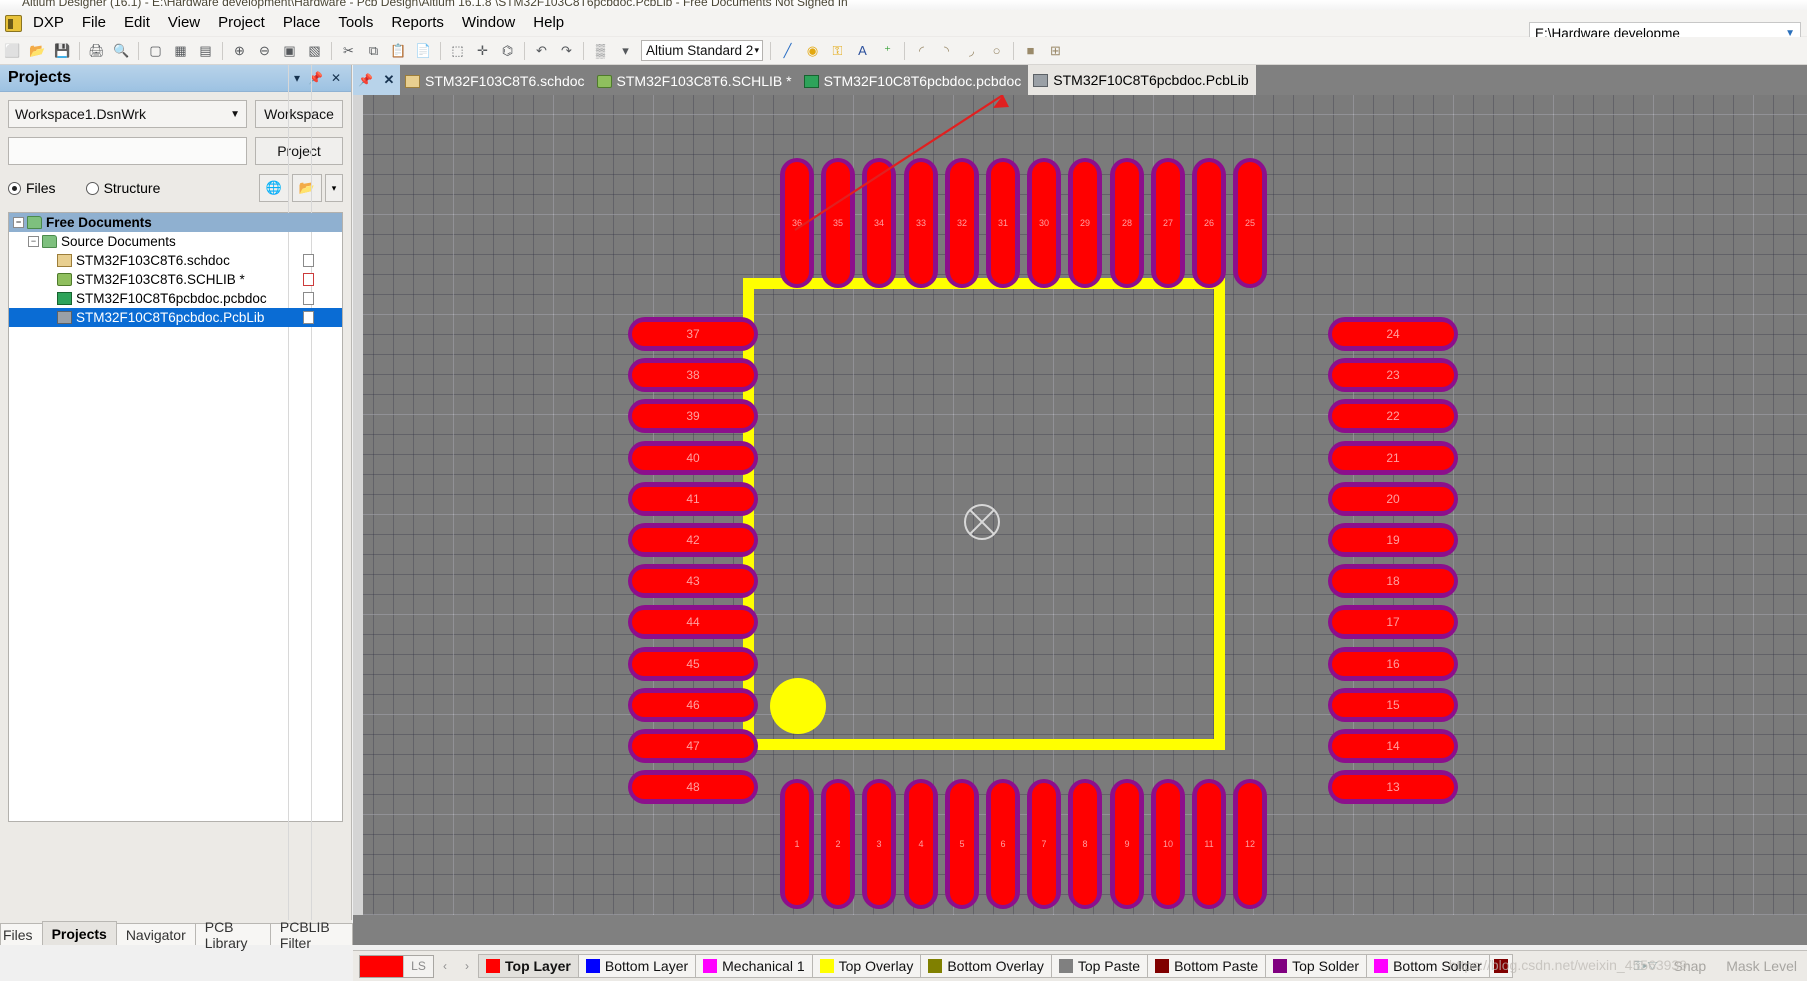 This screenshot has height=981, width=1807. What do you see at coordinates (299, 114) in the screenshot?
I see `workspace-button: Workspace` at bounding box center [299, 114].